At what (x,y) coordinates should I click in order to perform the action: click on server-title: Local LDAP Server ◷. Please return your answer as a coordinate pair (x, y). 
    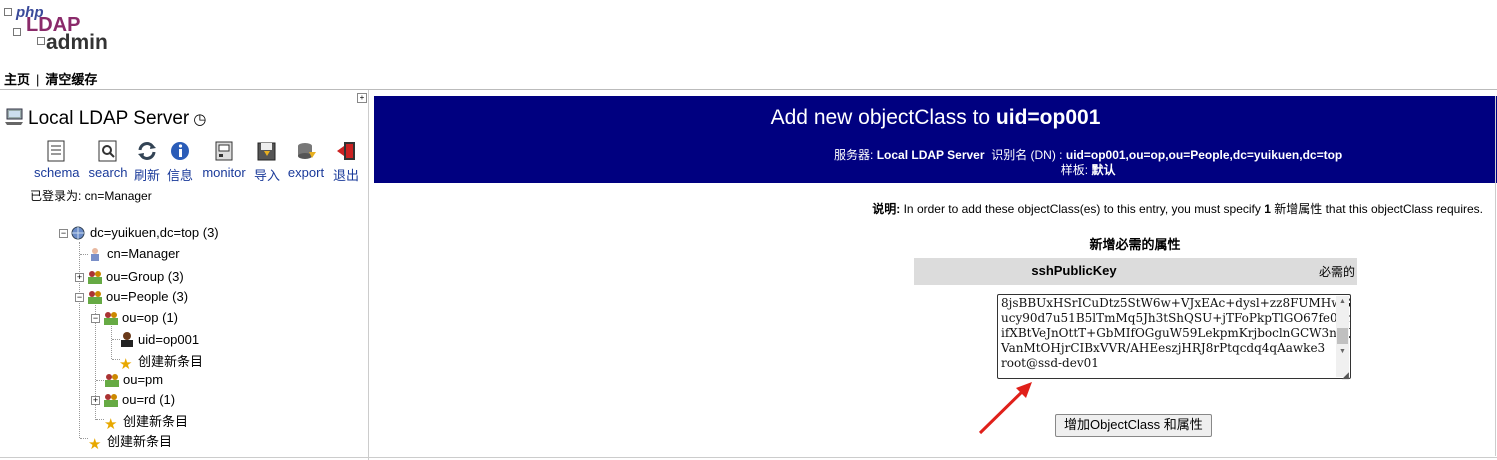
    Looking at the image, I should click on (105, 119).